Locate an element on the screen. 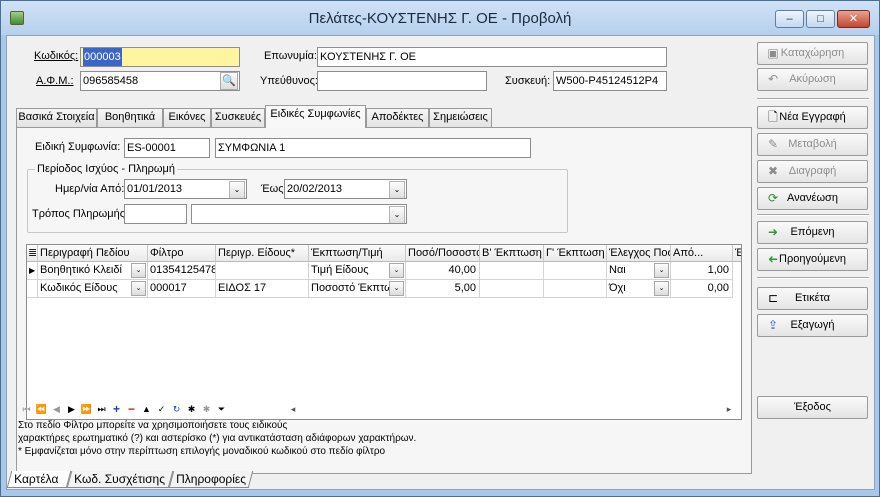  refresh-icon: ↻ is located at coordinates (176, 409).